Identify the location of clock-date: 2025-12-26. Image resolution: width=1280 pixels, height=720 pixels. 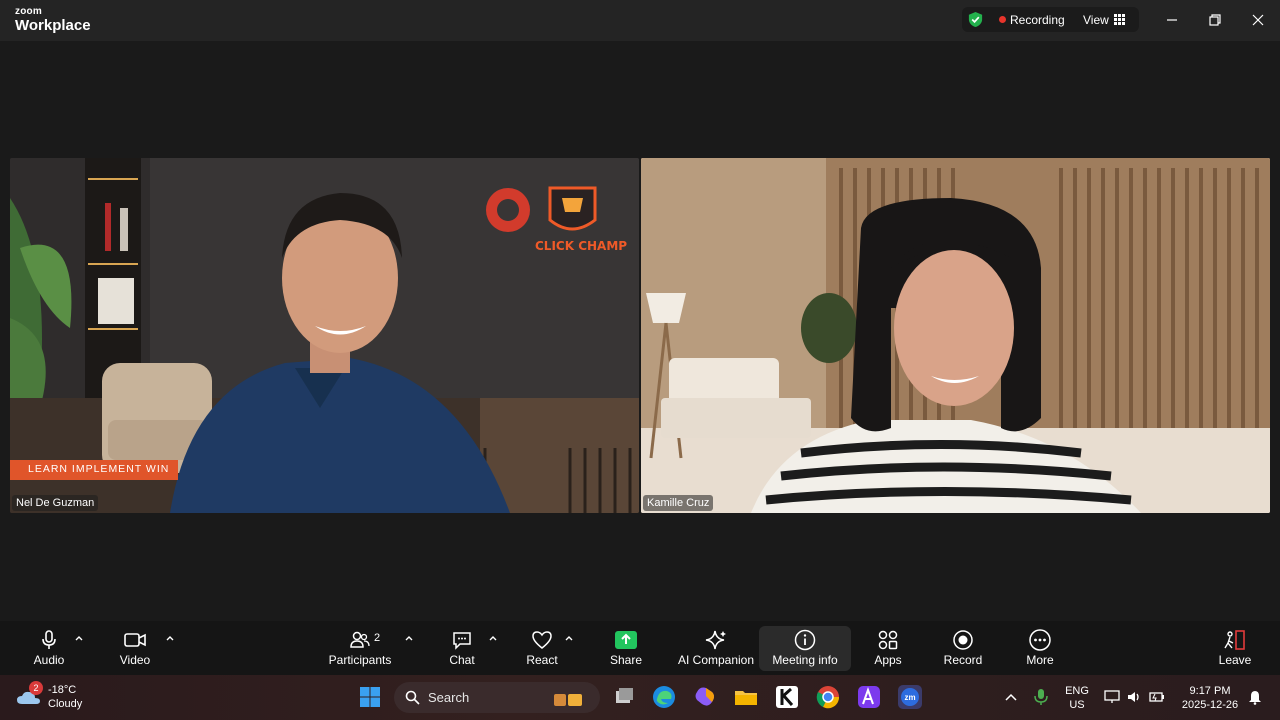
(1210, 705).